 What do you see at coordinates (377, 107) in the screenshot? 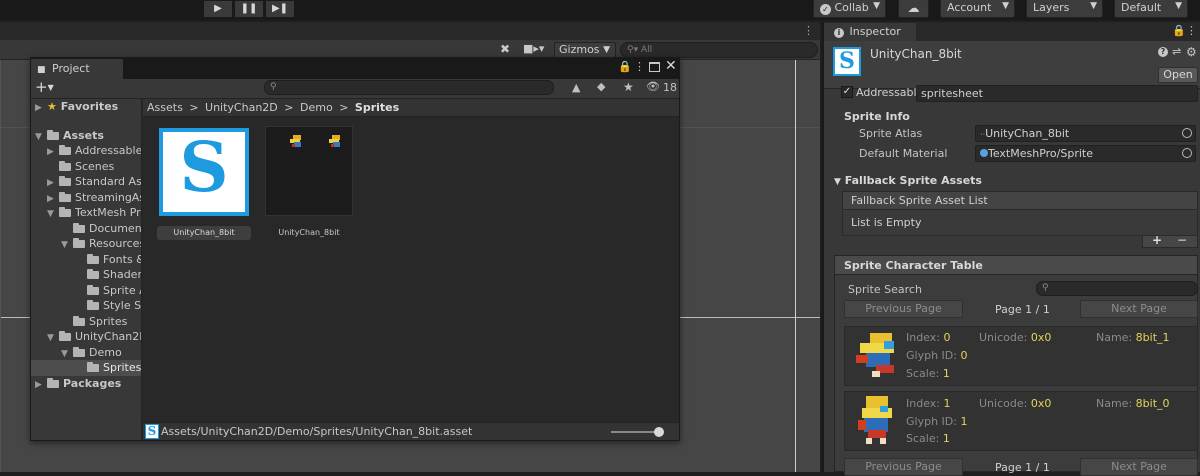
I see `breadcrumb-item: Sprites` at bounding box center [377, 107].